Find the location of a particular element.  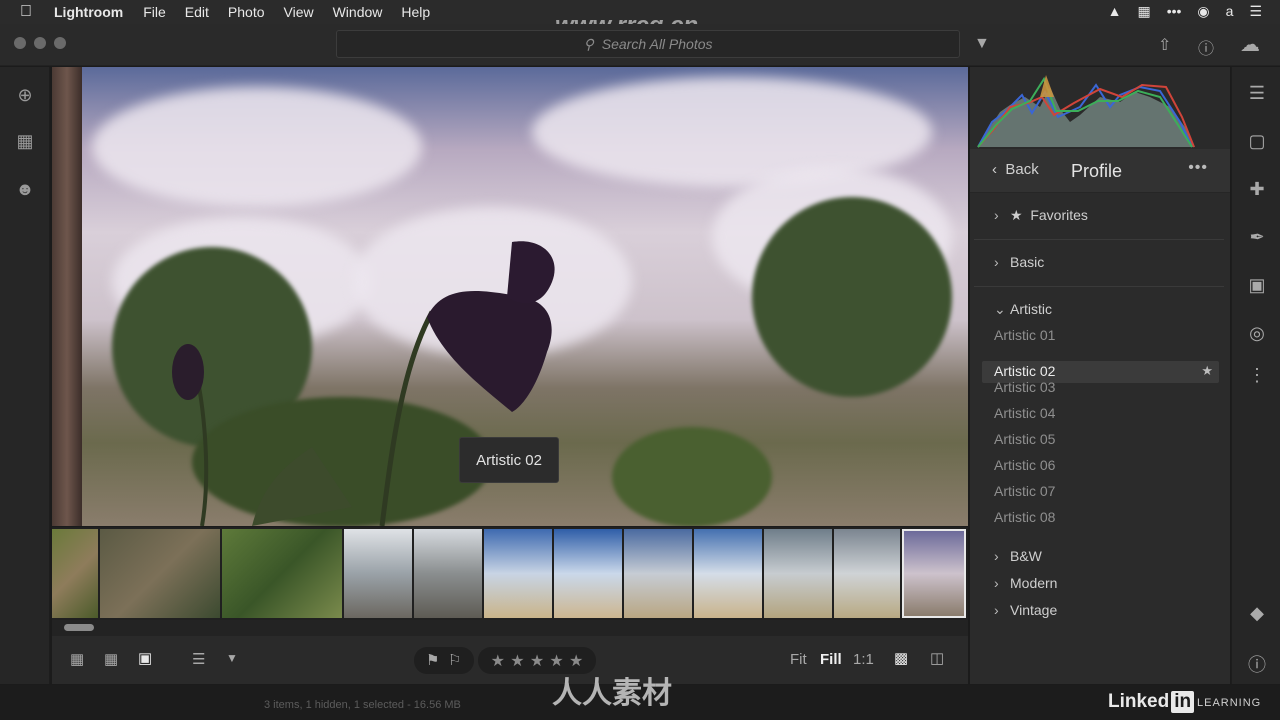

sort-icon: ☰ is located at coordinates (198, 659).